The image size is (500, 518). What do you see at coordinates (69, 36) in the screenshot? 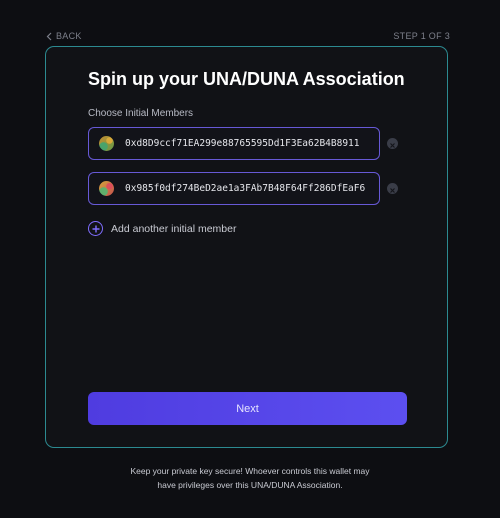
I see `back-label: BACK` at bounding box center [69, 36].